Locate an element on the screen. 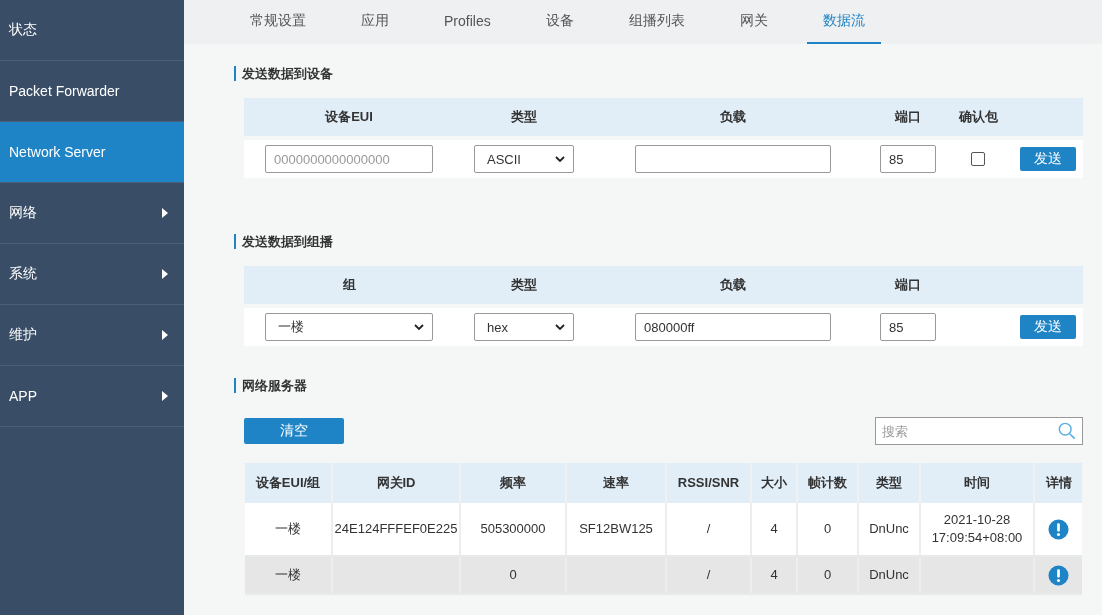 The width and height of the screenshot is (1102, 615). table-row: 一楼 0 / 4 0 DnUnc is located at coordinates (663, 576).